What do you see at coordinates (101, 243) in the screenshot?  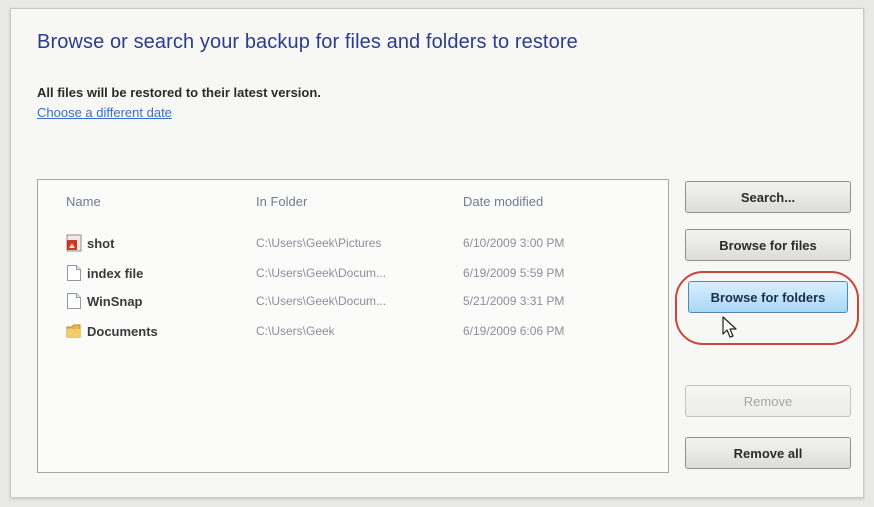 I see `row-name: shot` at bounding box center [101, 243].